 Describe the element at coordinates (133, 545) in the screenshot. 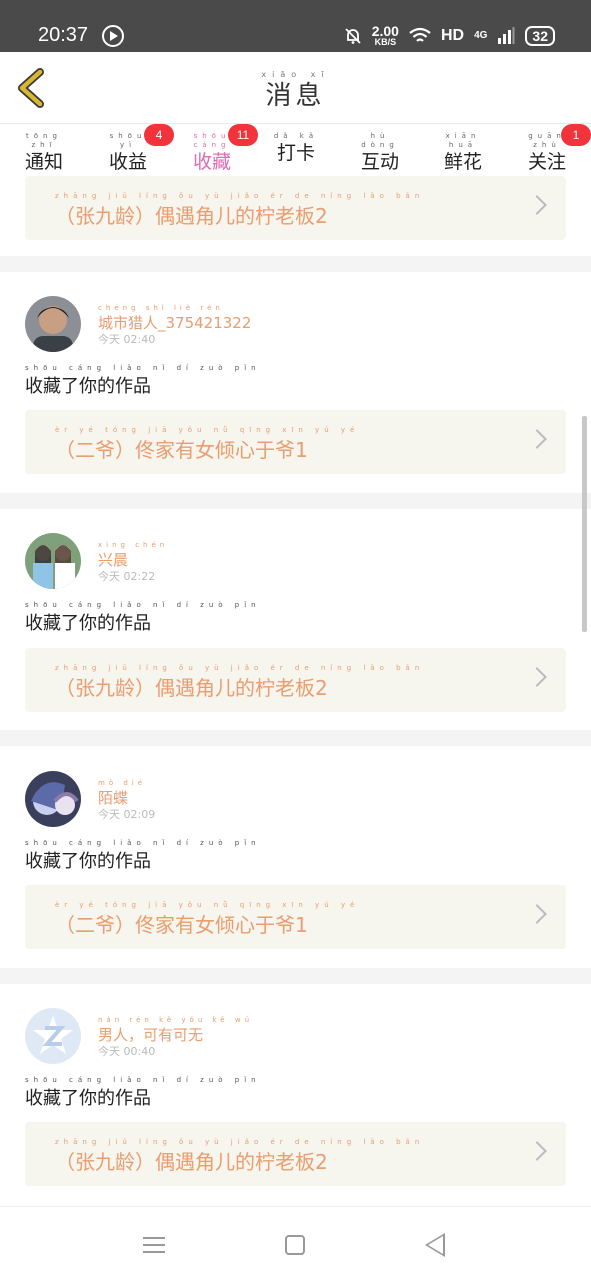

I see `username-pinyin: xìng chén` at that location.